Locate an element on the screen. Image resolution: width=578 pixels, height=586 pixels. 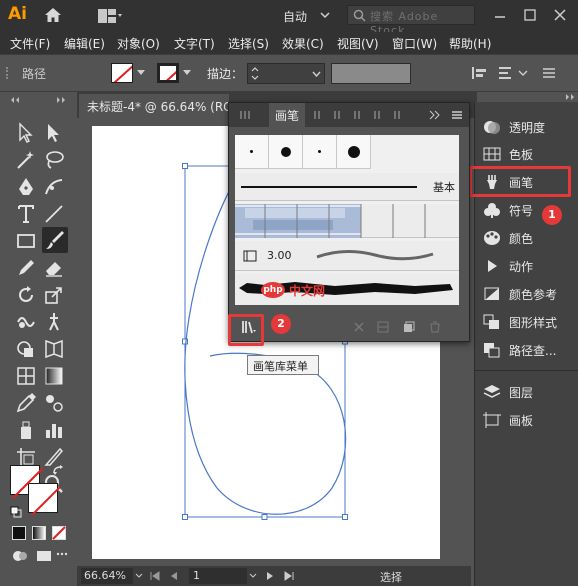
menu-object: 对象(O) is located at coordinates (138, 43).